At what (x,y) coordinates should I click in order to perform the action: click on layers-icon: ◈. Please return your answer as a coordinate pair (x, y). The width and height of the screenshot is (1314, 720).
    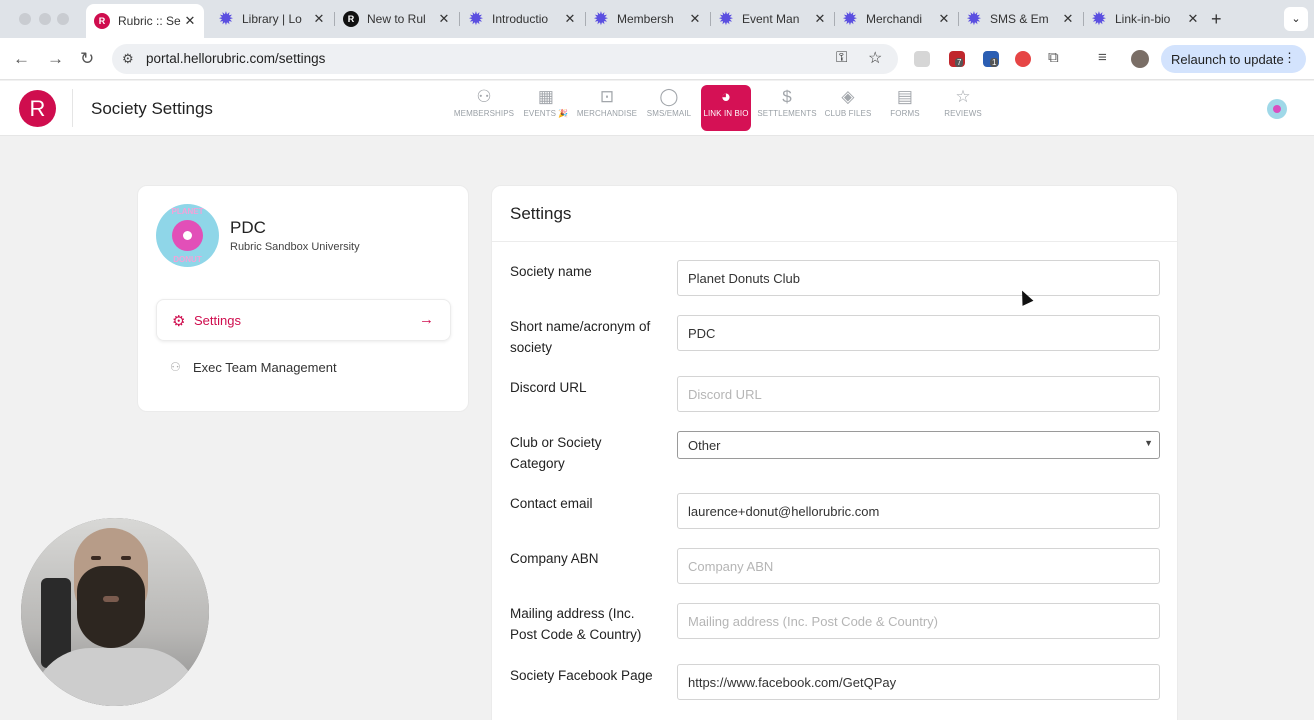
    Looking at the image, I should click on (848, 96).